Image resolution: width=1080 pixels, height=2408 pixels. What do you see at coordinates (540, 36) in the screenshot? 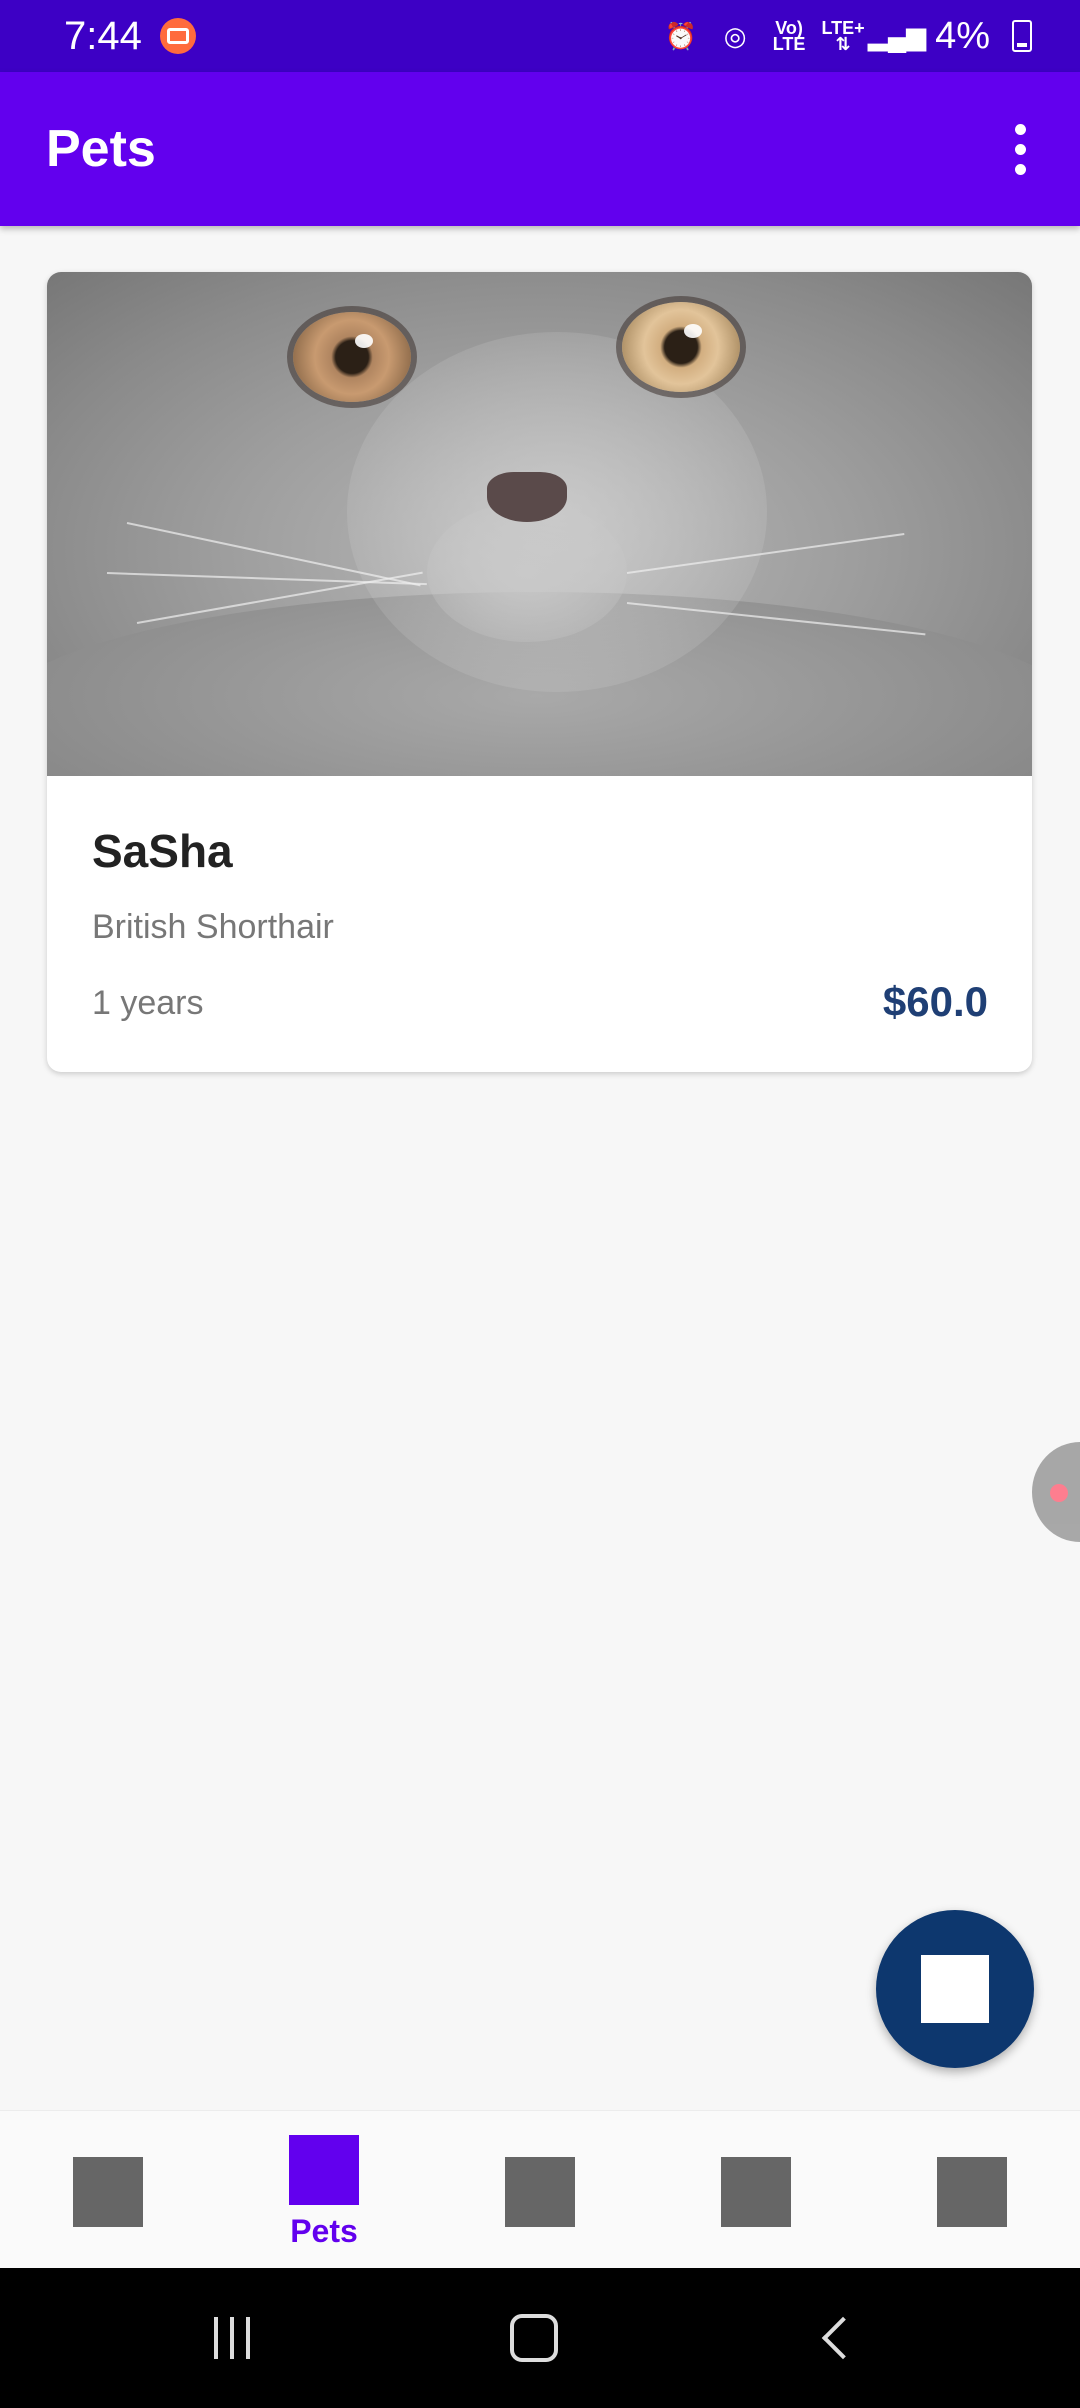
I see `status-bar: 7:44 ⏰ ◎ Vo) LTE LTE+ ⇅ ▂▄▆ 4%` at bounding box center [540, 36].